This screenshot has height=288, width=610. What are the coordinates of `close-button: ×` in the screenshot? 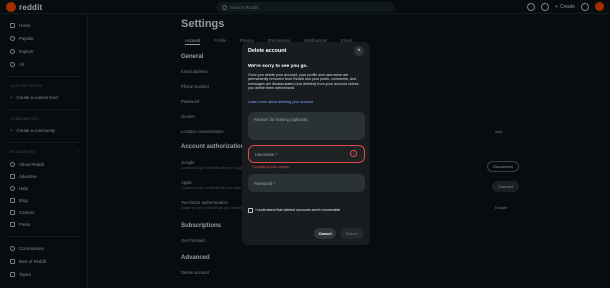 It's located at (359, 51).